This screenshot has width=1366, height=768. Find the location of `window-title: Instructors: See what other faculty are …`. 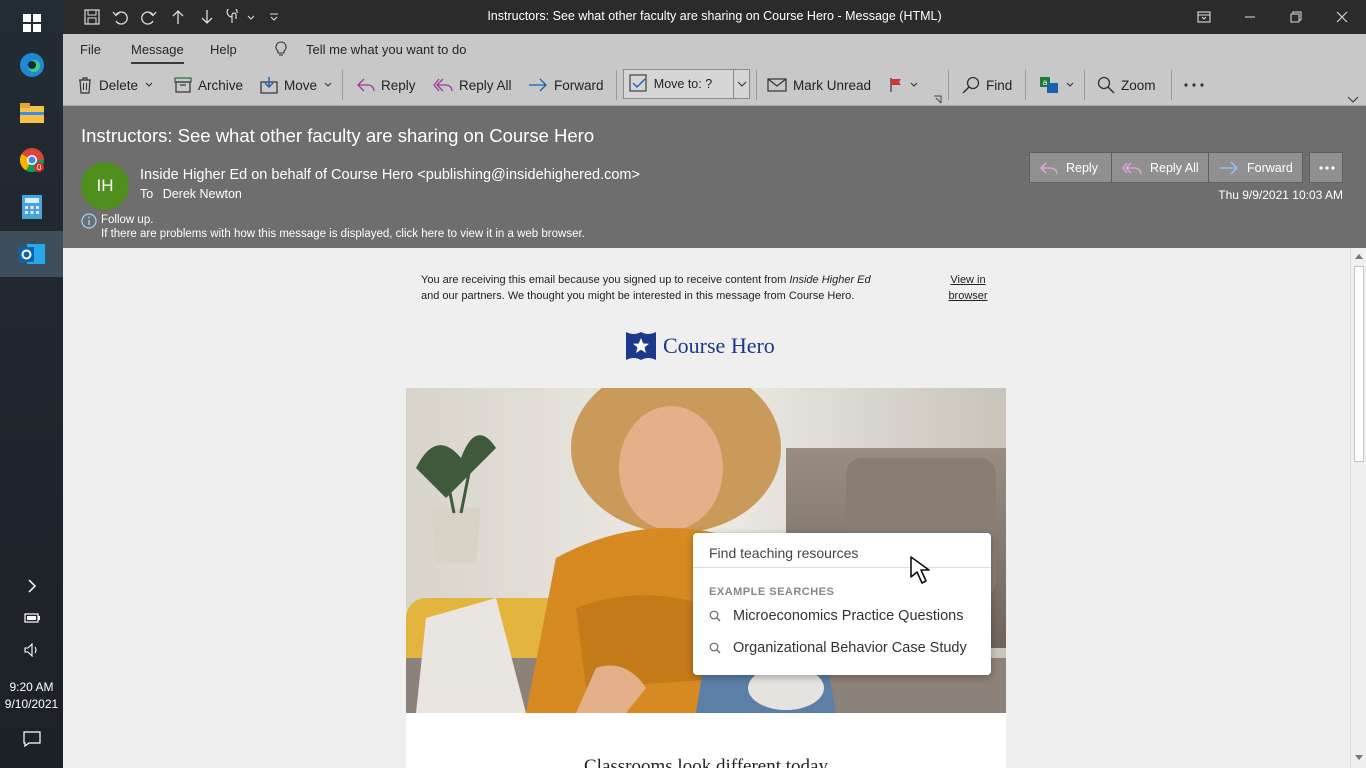

window-title: Instructors: See what other faculty are … is located at coordinates (714, 16).